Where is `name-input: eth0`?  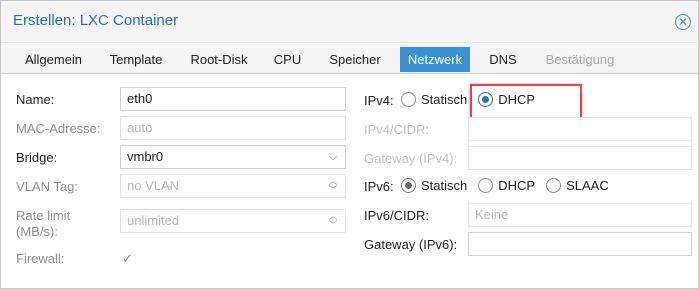 name-input: eth0 is located at coordinates (233, 99).